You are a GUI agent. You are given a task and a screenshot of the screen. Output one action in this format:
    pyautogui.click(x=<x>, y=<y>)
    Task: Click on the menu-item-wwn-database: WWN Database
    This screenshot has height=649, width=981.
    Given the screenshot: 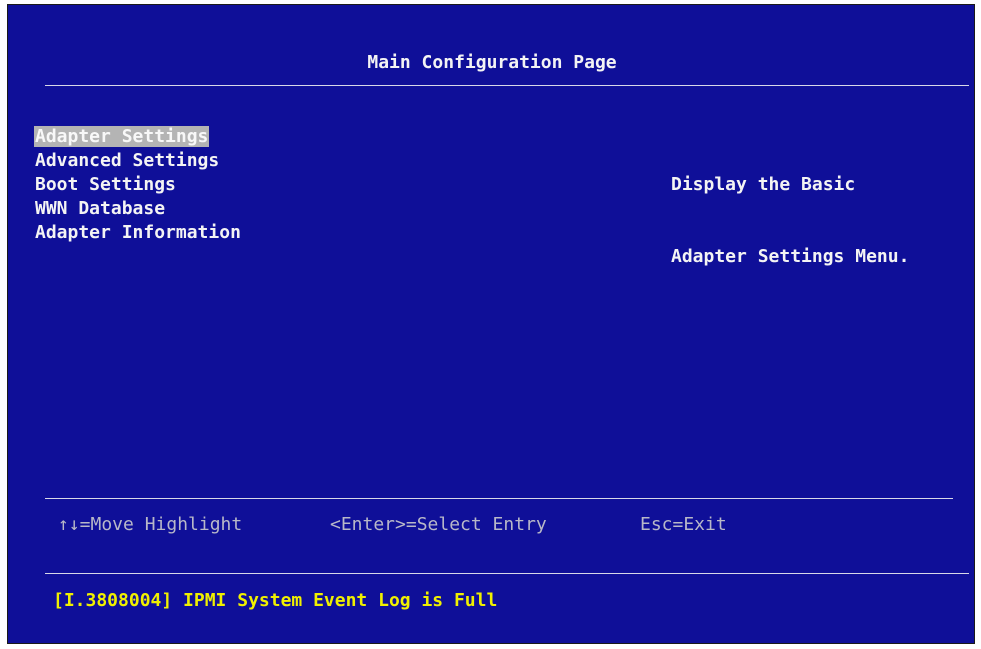 What is the action you would take?
    pyautogui.click(x=138, y=209)
    